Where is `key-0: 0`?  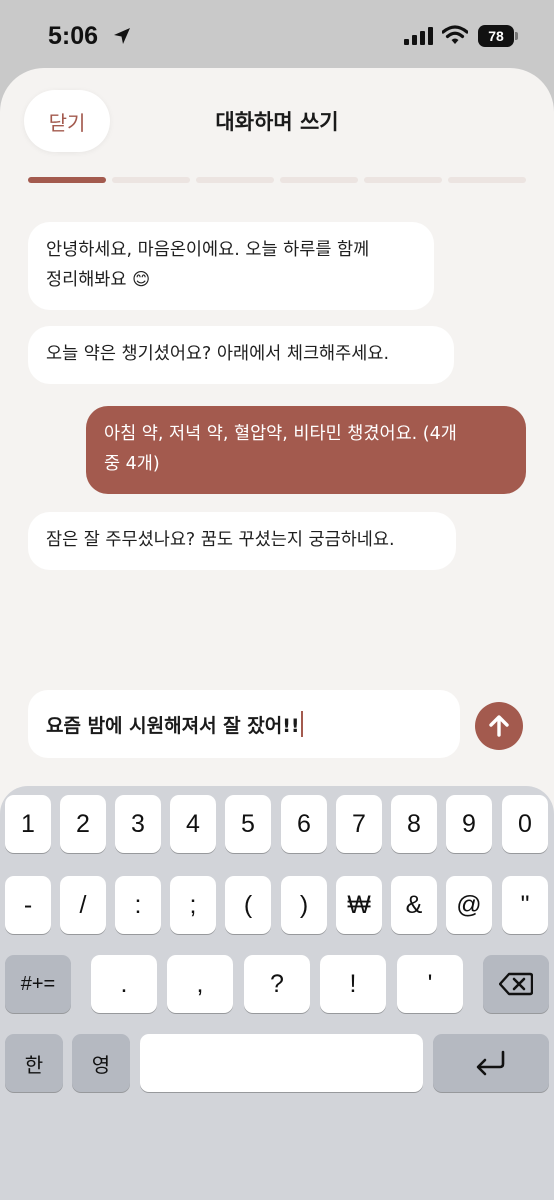 key-0: 0 is located at coordinates (525, 824).